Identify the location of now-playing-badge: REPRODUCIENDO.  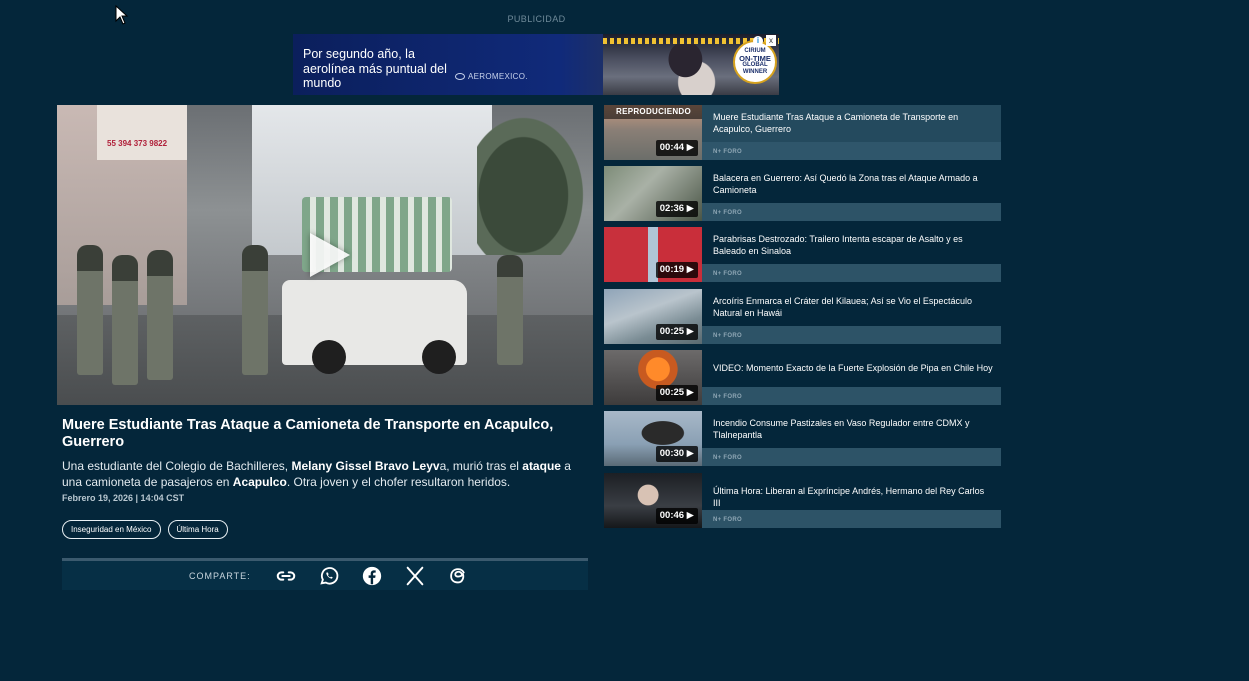
(653, 112).